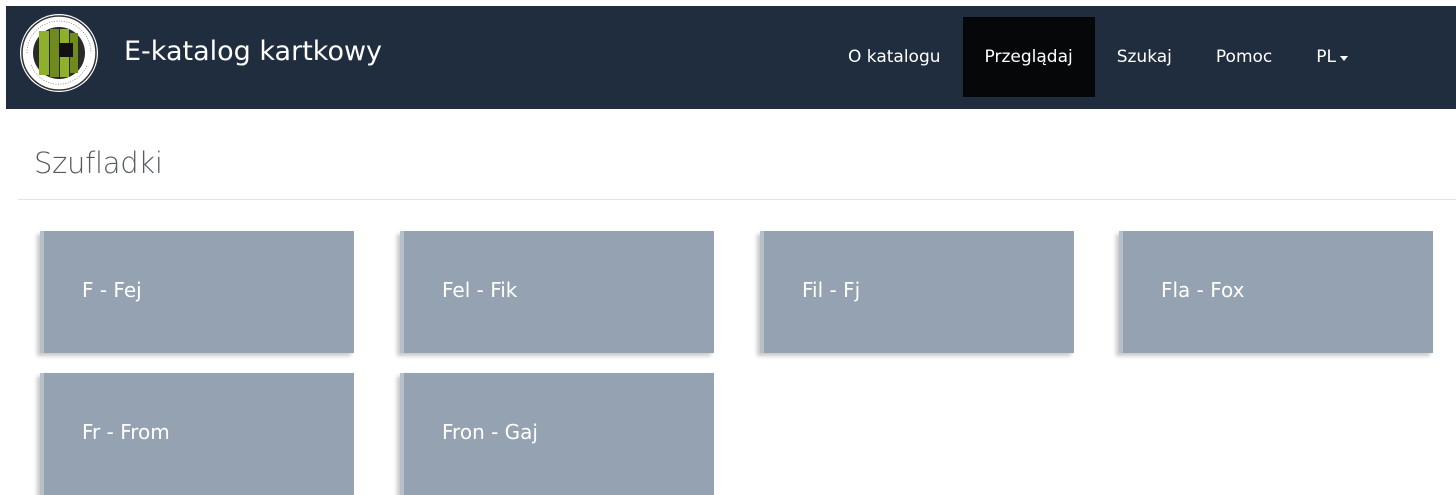  Describe the element at coordinates (253, 51) in the screenshot. I see `app-title: E-katalog kartkowy` at that location.